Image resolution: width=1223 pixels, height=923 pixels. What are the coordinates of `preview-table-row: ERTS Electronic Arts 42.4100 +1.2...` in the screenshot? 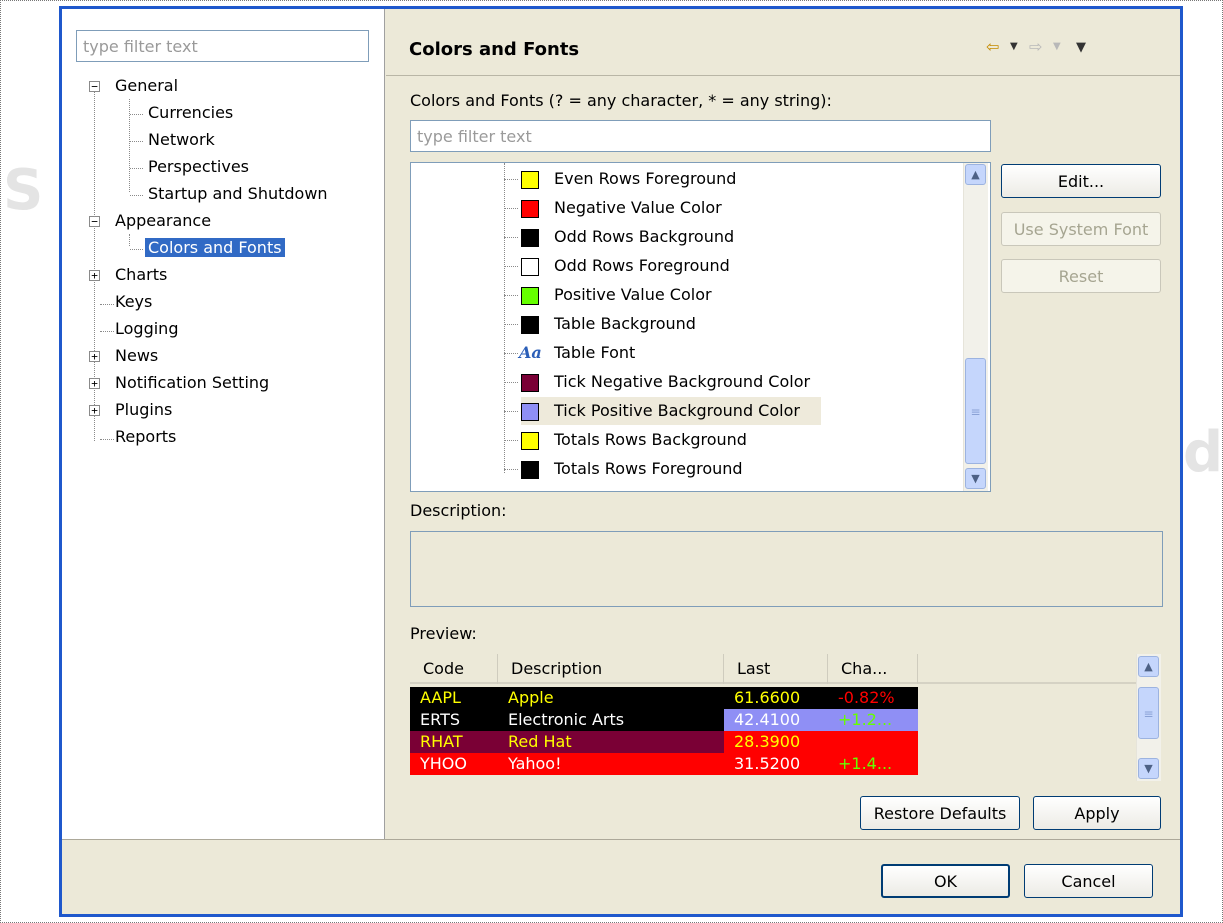 It's located at (664, 720).